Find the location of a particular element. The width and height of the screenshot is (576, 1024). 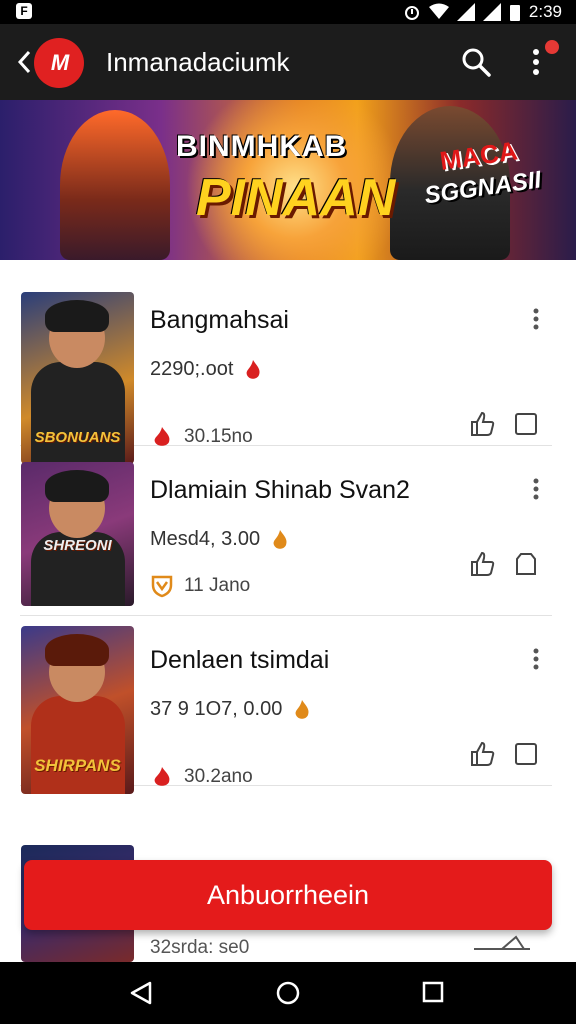

item-title: Bangmahsai is located at coordinates (219, 320).